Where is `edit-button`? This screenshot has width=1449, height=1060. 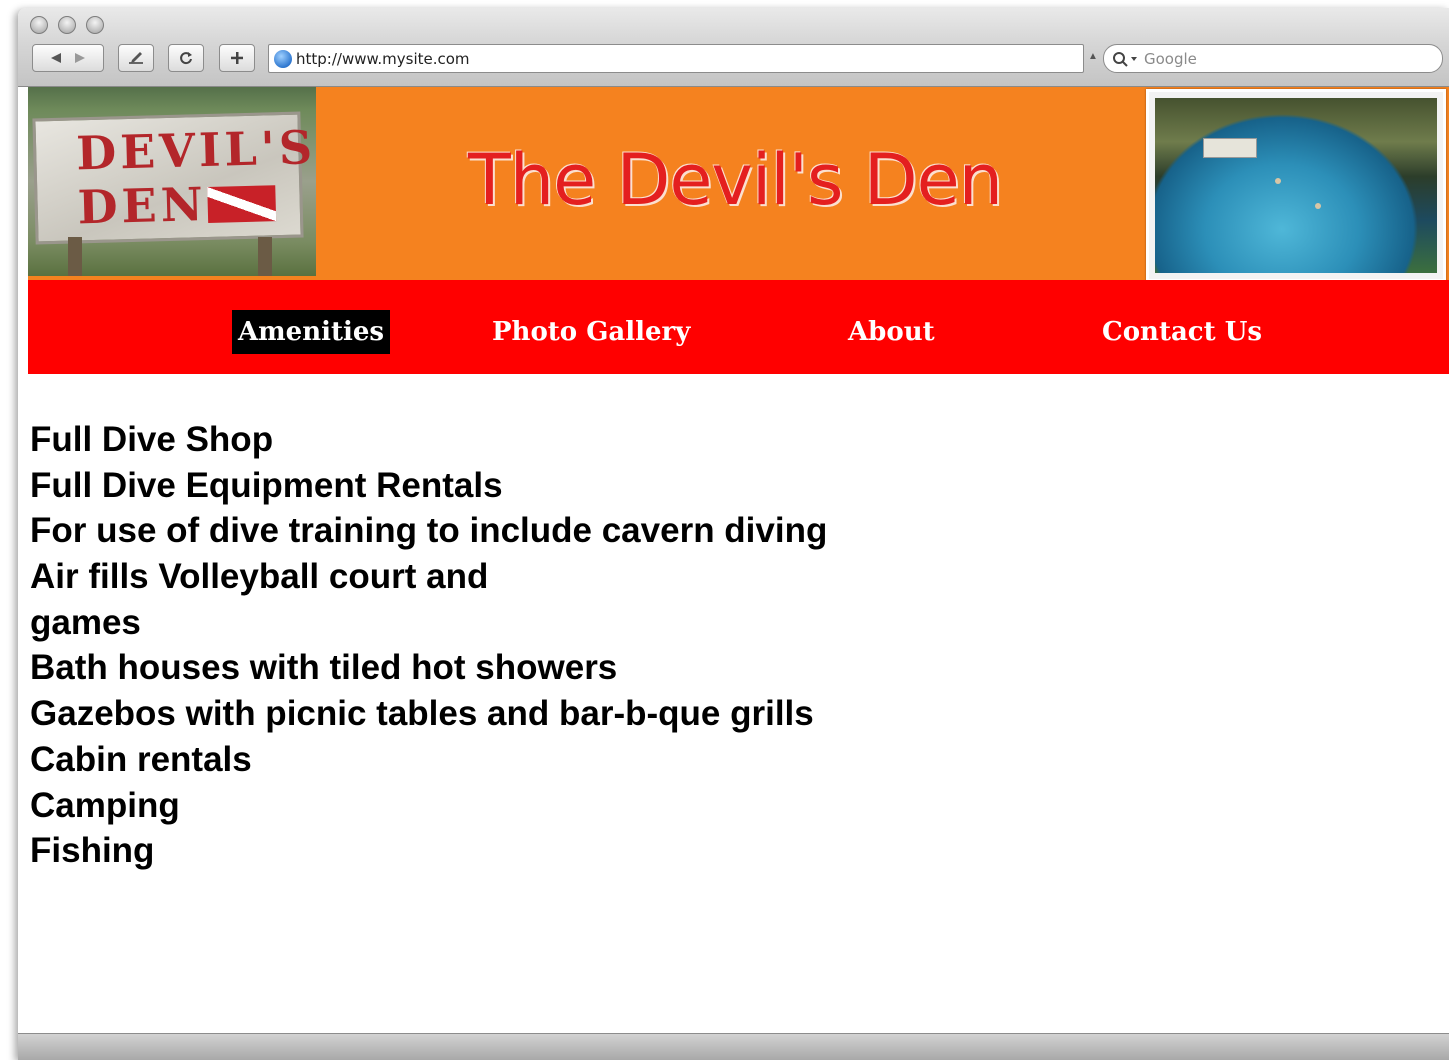
edit-button is located at coordinates (136, 58).